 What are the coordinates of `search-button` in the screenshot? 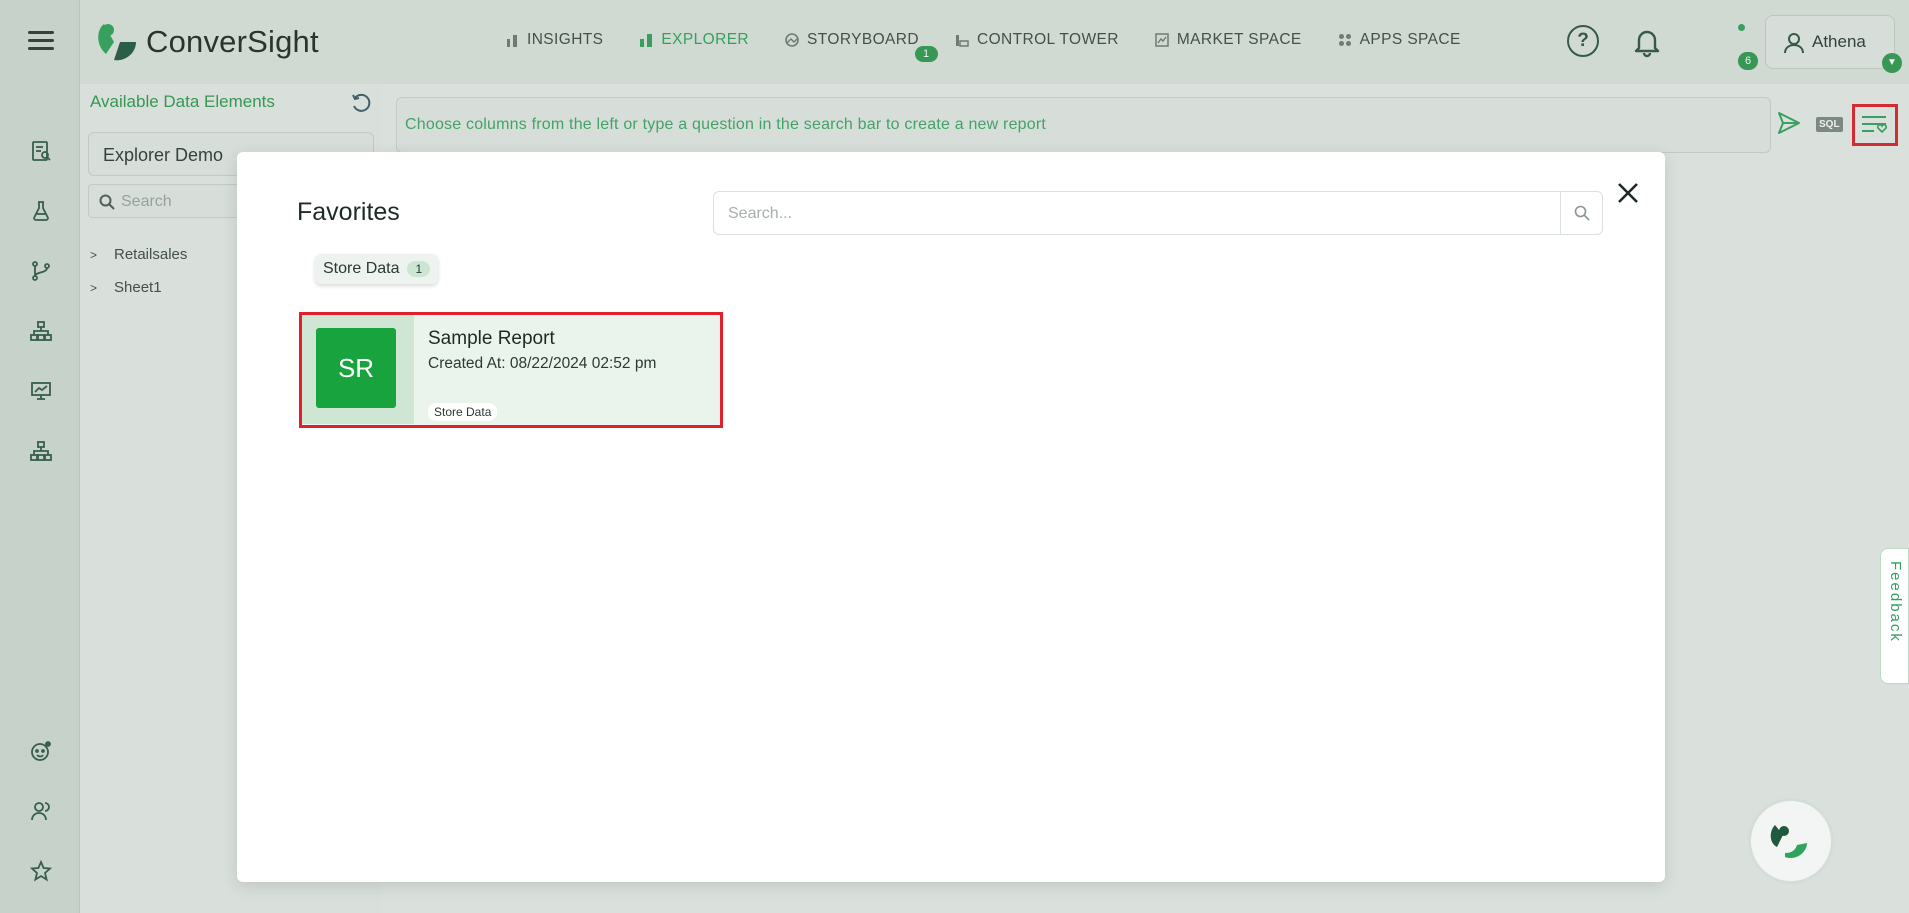 It's located at (1581, 213).